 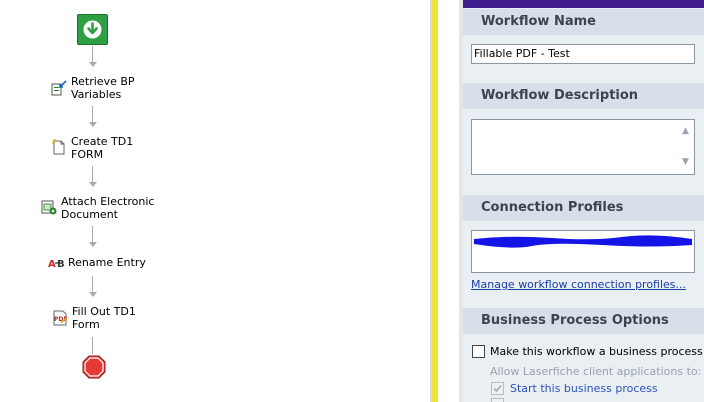 What do you see at coordinates (86, 324) in the screenshot?
I see `activity-label-line: Form` at bounding box center [86, 324].